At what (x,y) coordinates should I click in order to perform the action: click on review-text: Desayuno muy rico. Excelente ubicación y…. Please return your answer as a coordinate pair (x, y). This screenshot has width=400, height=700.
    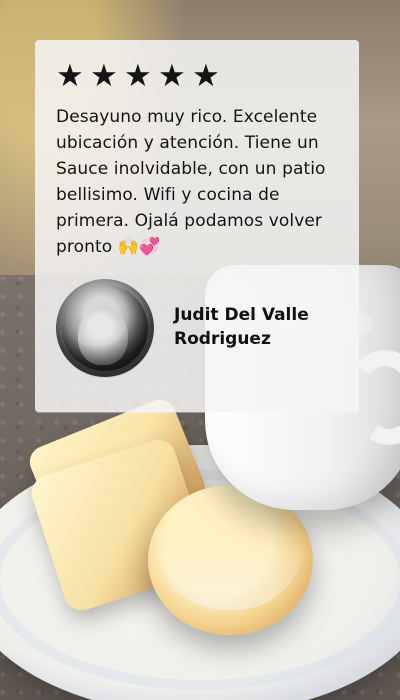
    Looking at the image, I should click on (191, 182).